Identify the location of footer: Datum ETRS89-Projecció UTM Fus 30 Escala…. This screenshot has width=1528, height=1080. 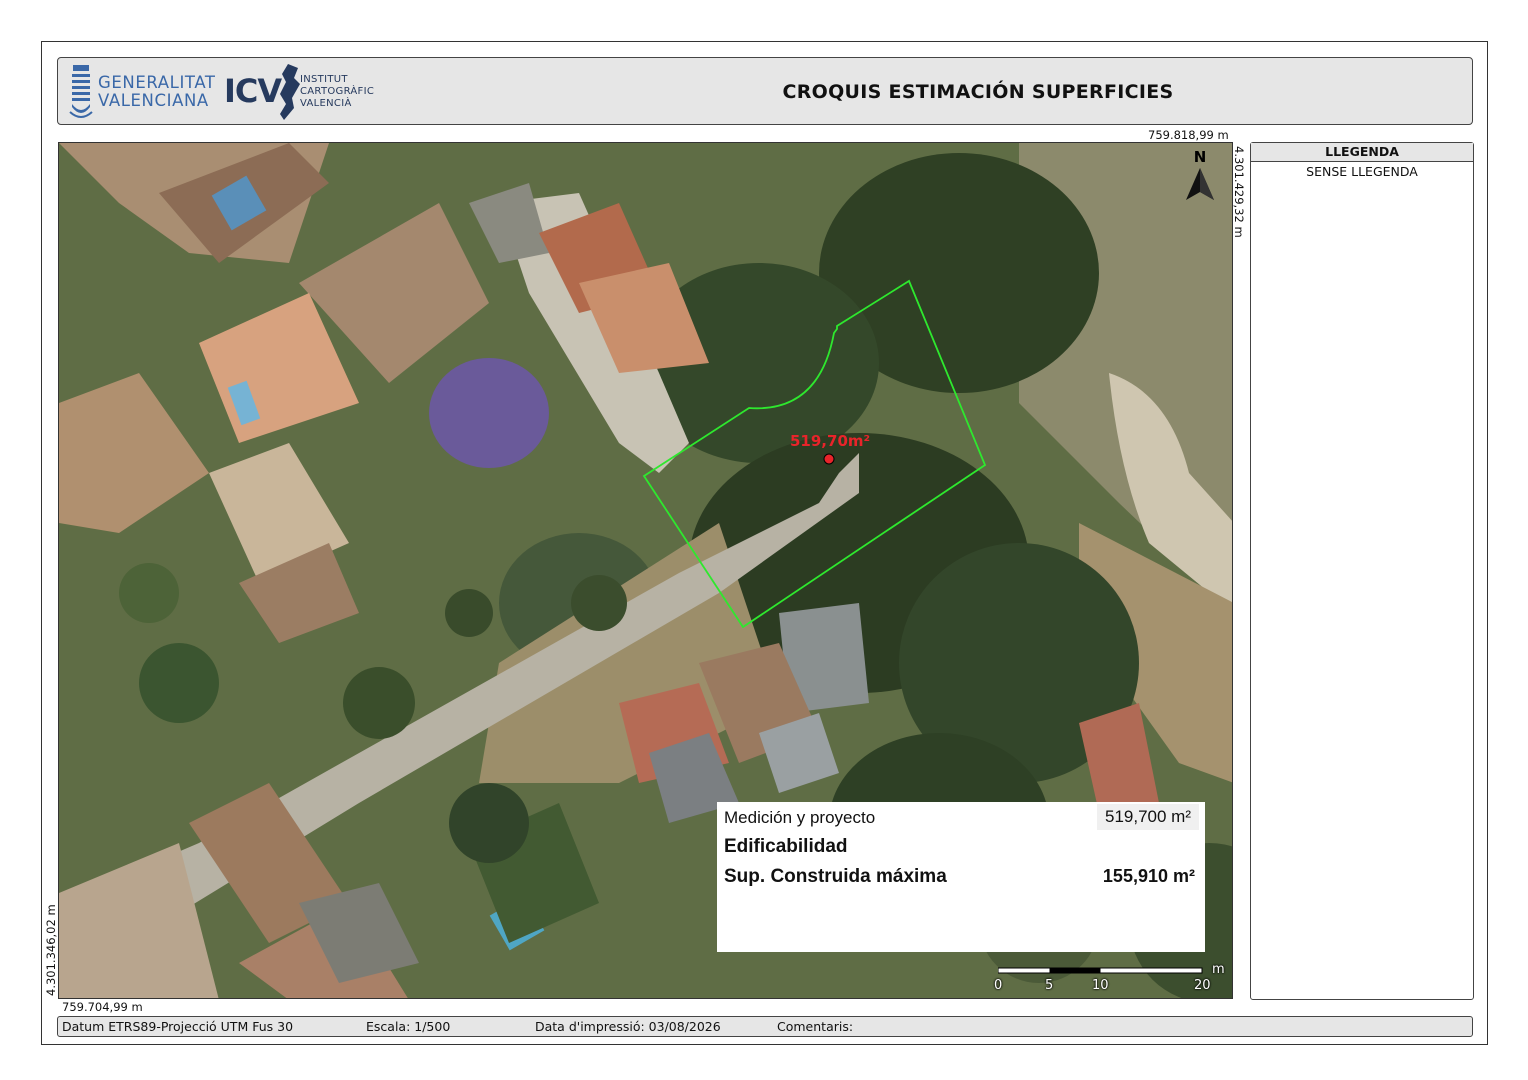
(765, 1026).